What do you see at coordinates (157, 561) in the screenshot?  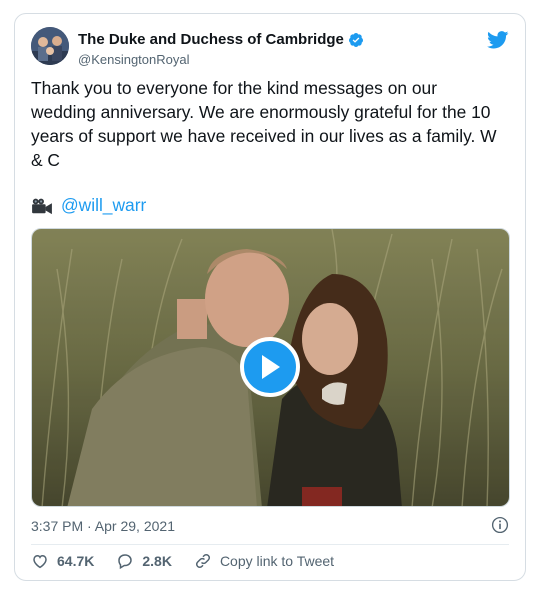 I see `reply-count: 2.8K` at bounding box center [157, 561].